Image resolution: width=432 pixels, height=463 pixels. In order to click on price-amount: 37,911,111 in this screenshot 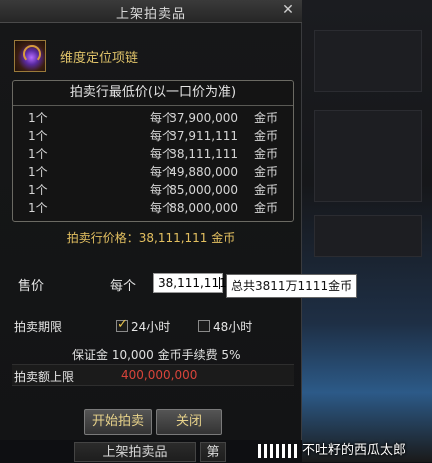, I will do `click(203, 136)`.